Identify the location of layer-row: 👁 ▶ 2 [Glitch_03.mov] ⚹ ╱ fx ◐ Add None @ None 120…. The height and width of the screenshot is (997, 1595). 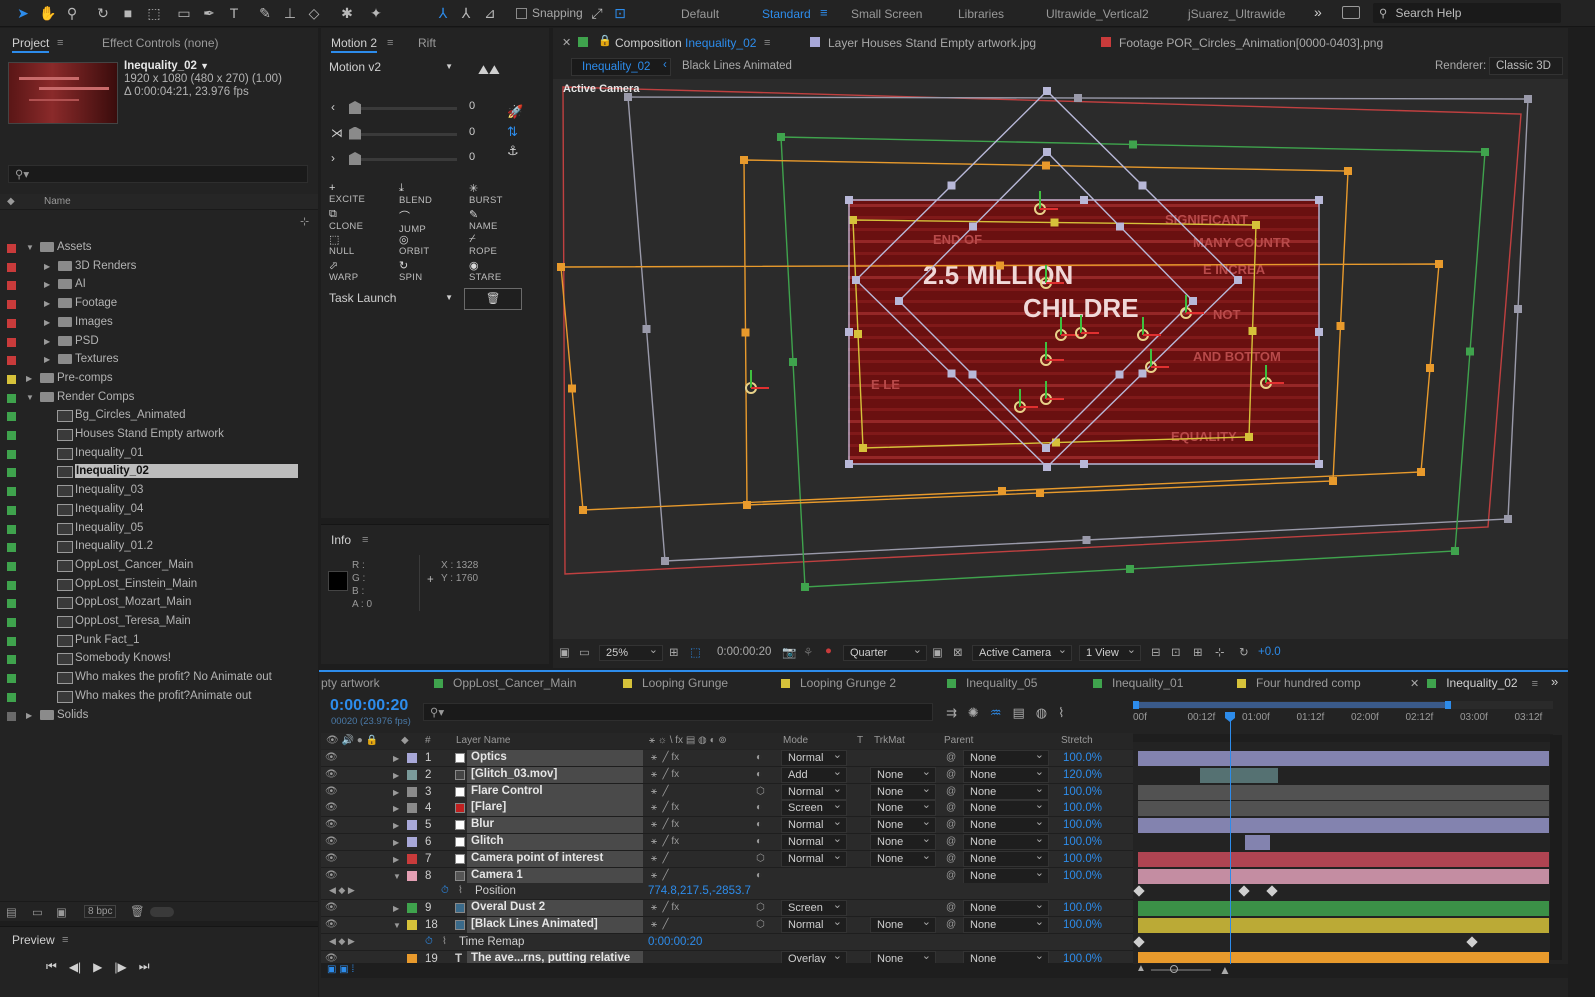
(727, 774).